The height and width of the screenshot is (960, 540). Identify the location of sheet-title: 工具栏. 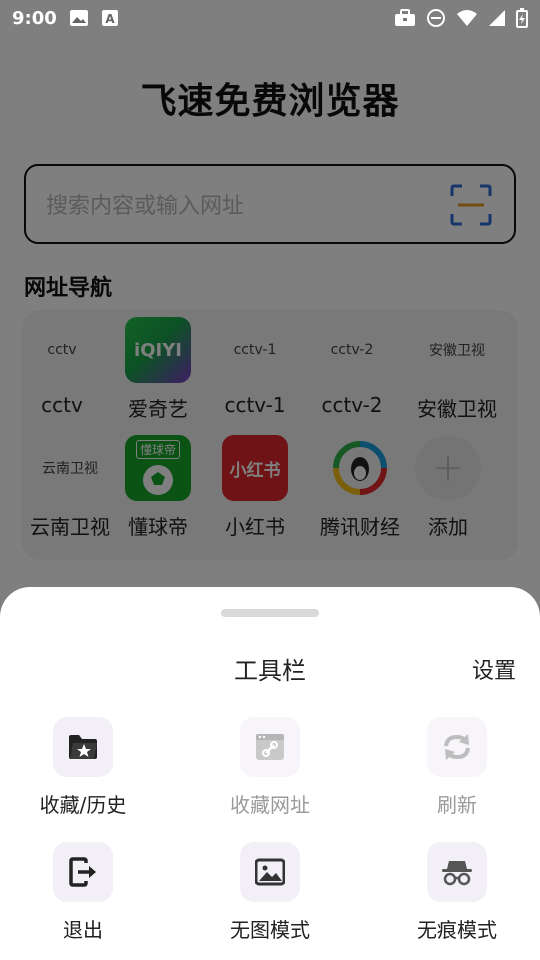
(270, 671).